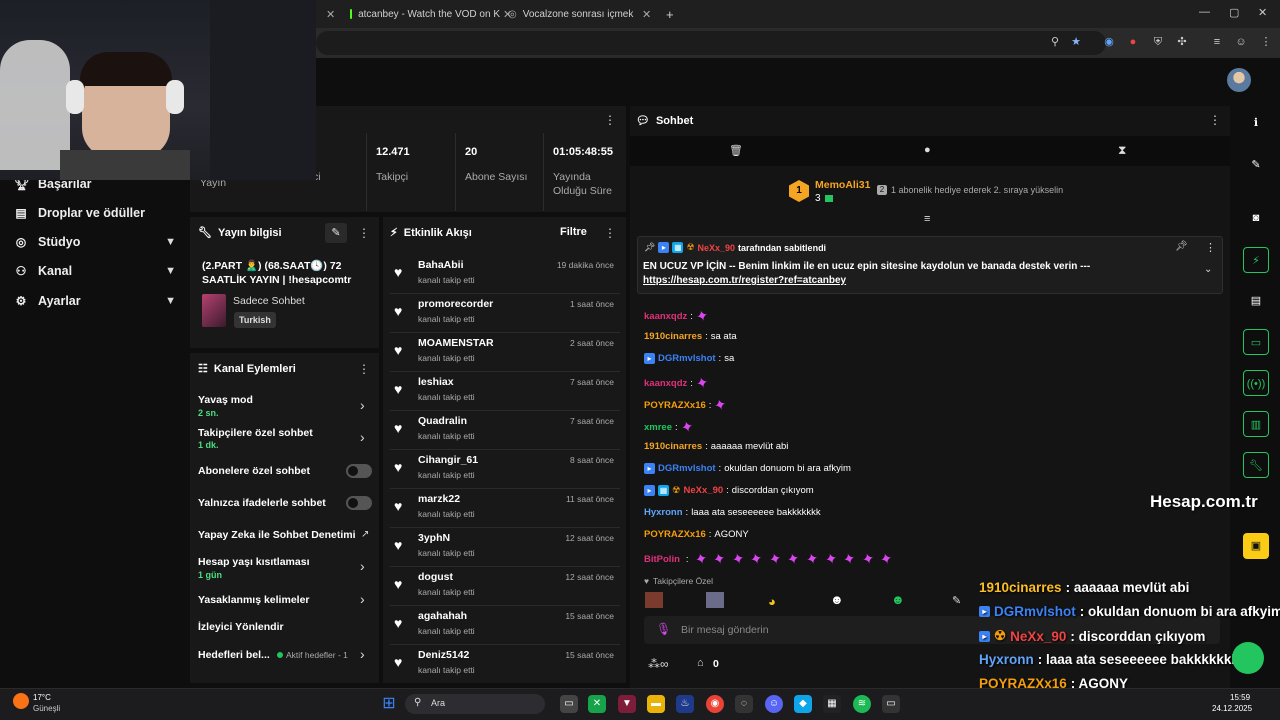  Describe the element at coordinates (1262, 12) in the screenshot. I see `close-window-icon: ✕` at that location.